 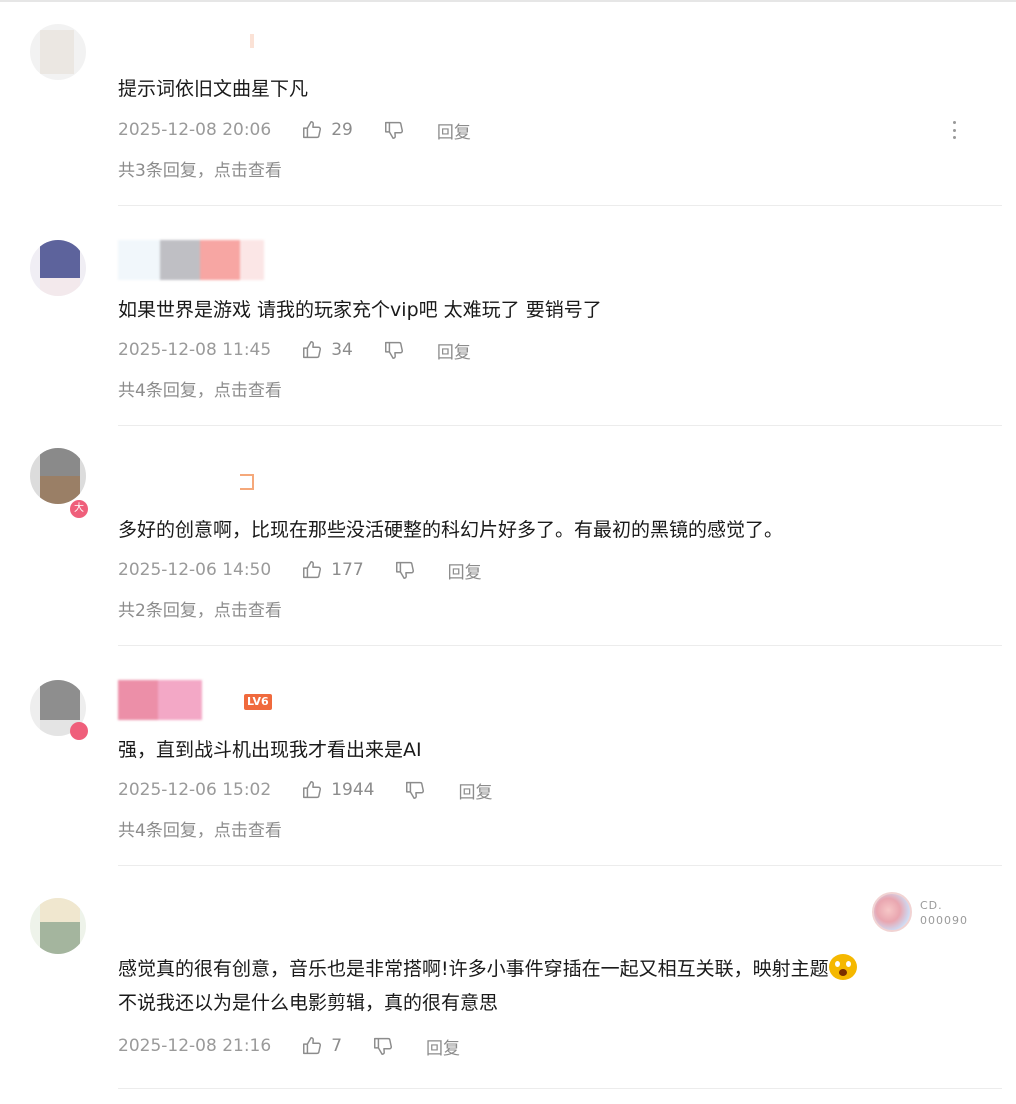 I want to click on avatar-badge: 大, so click(x=79, y=509).